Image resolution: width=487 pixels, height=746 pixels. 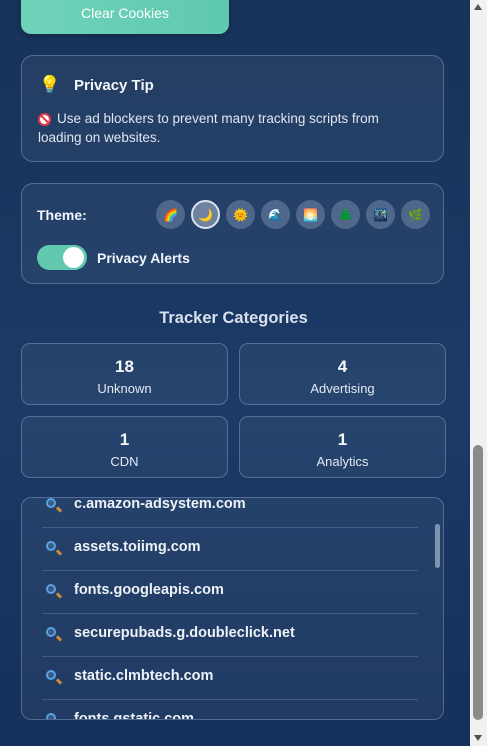 I want to click on theme-option-rainbow: 🌈, so click(x=170, y=214).